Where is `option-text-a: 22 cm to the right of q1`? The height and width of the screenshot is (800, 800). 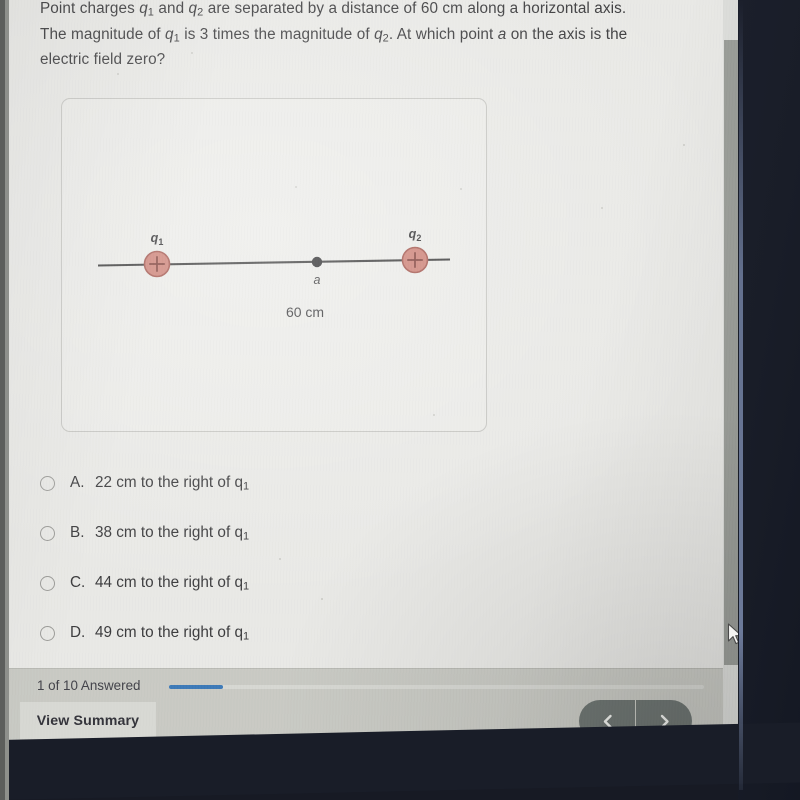
option-text-a: 22 cm to the right of q1 is located at coordinates (172, 483).